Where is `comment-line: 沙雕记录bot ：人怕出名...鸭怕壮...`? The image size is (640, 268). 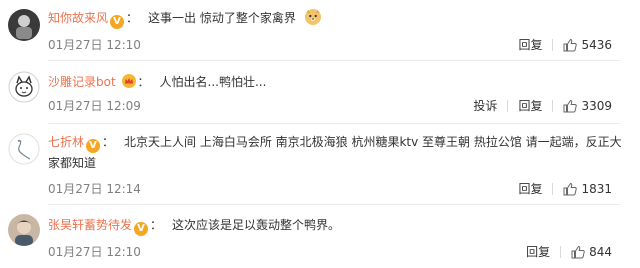
comment-line: 沙雕记录bot ：人怕出名...鸭怕壮... is located at coordinates (157, 81).